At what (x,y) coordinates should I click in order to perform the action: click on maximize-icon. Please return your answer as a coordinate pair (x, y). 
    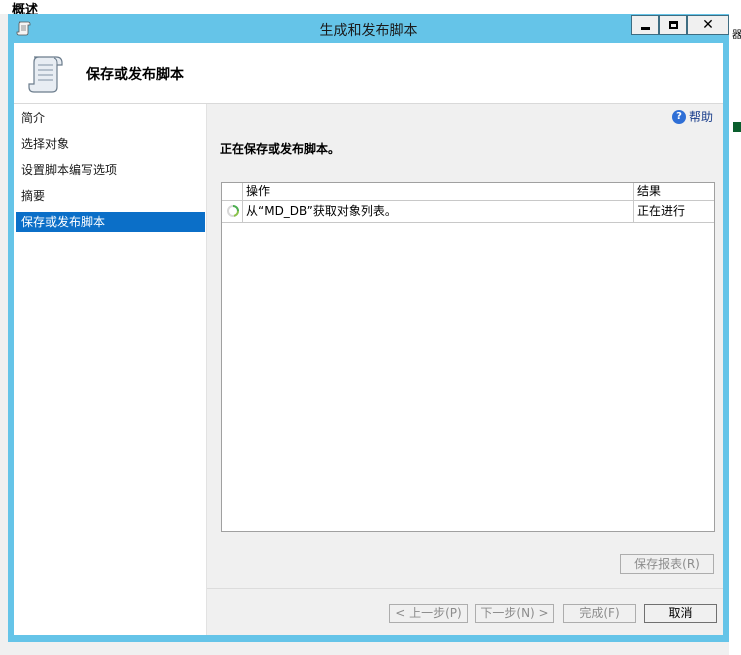
    Looking at the image, I should click on (673, 25).